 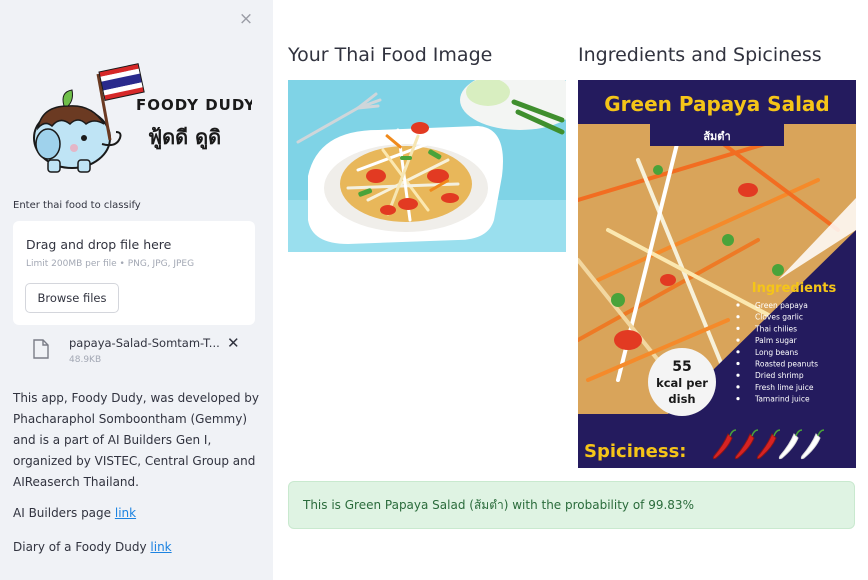 What do you see at coordinates (775, 328) in the screenshot?
I see `ingredient-item: Thai chilies` at bounding box center [775, 328].